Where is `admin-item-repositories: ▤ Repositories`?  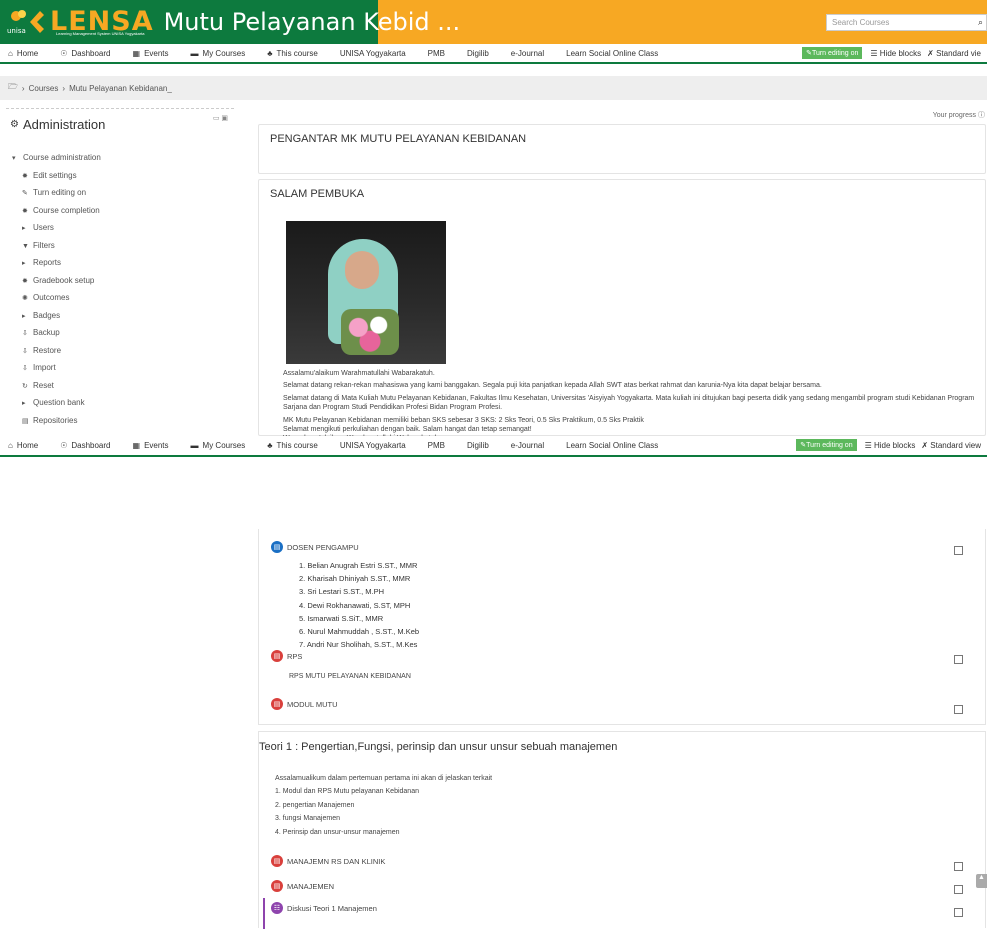
admin-item-repositories: ▤ Repositories is located at coordinates (128, 422).